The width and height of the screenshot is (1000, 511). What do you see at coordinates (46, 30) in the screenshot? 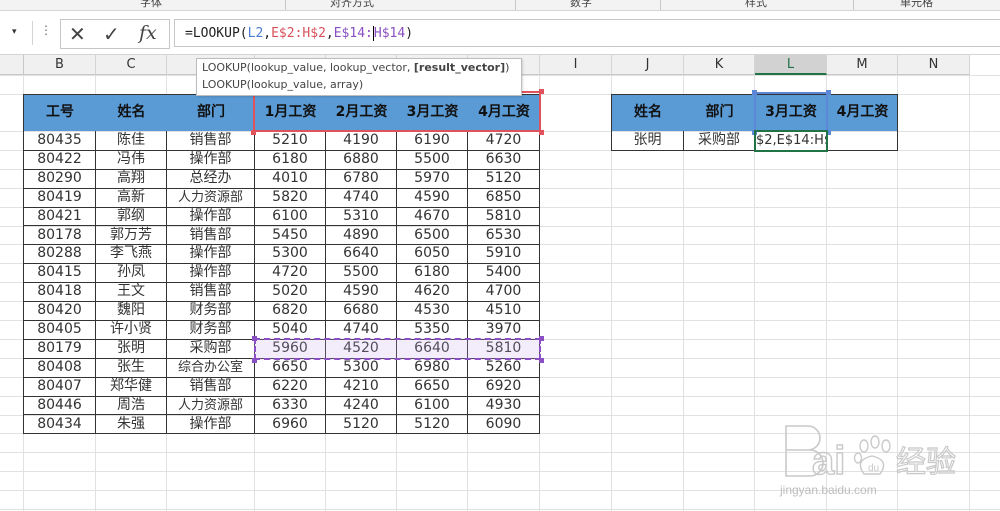
I see `more-options-icon: ⋮` at bounding box center [46, 30].